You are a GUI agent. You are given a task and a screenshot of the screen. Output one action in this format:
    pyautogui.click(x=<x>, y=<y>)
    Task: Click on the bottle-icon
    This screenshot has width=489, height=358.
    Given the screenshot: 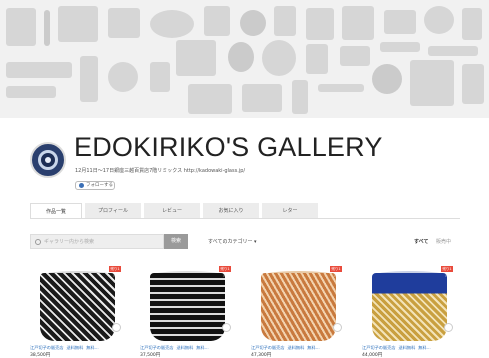 What is the action you would take?
    pyautogui.click(x=472, y=24)
    